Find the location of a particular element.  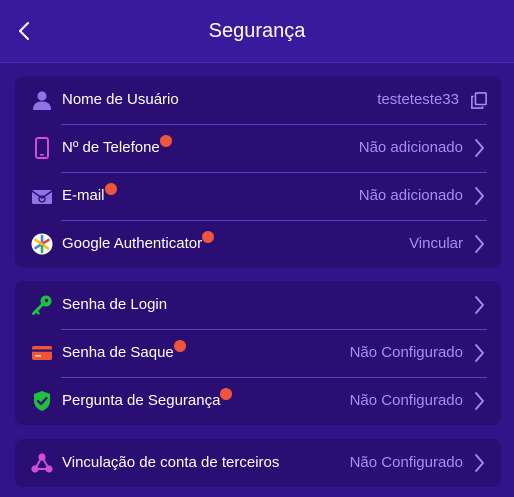

row-security-question: Pergunta de Segurança Não Configurado is located at coordinates (258, 401).